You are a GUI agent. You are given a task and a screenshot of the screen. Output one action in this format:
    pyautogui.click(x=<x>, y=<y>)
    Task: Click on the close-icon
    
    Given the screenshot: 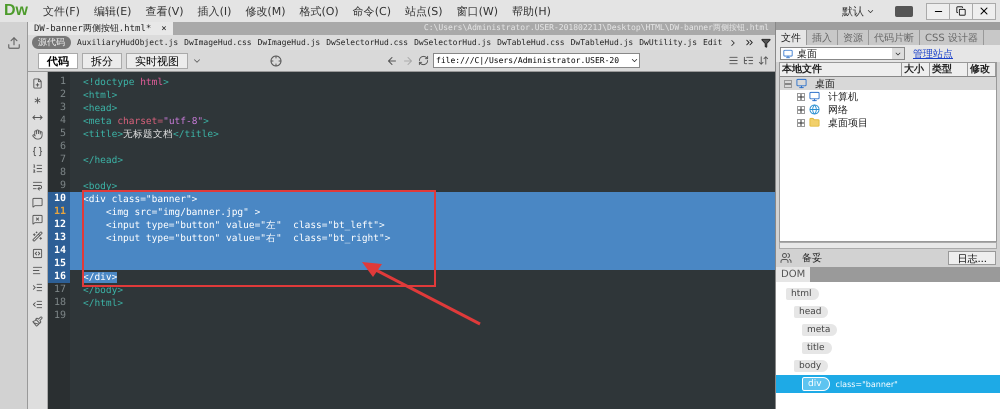 What is the action you would take?
    pyautogui.click(x=984, y=11)
    